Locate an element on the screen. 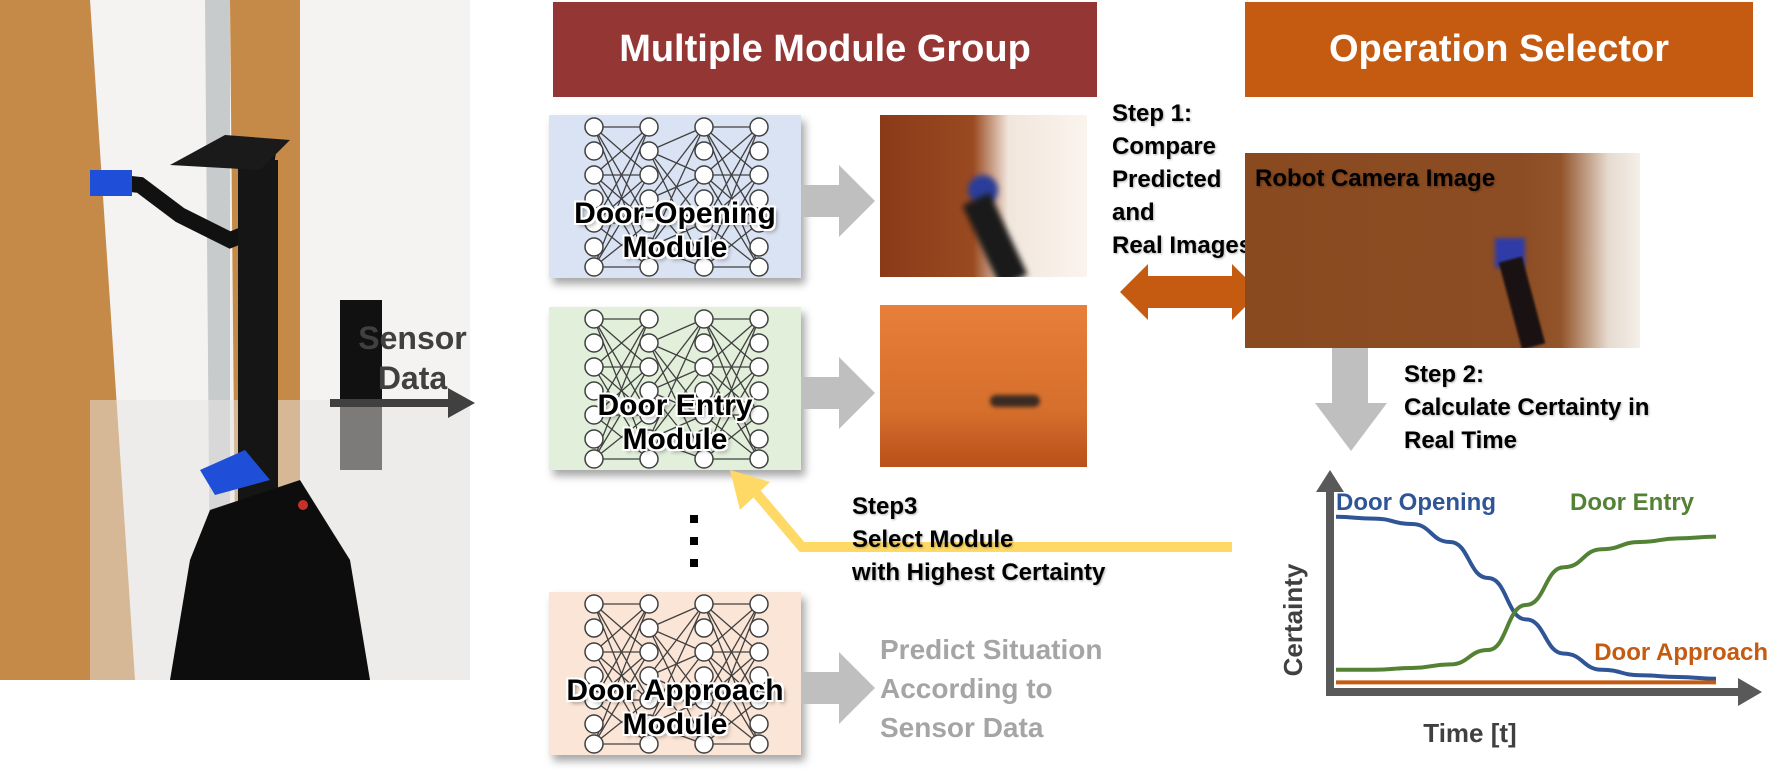 The image size is (1781, 782). operation-selector-title: Operation Selector is located at coordinates (1499, 49).